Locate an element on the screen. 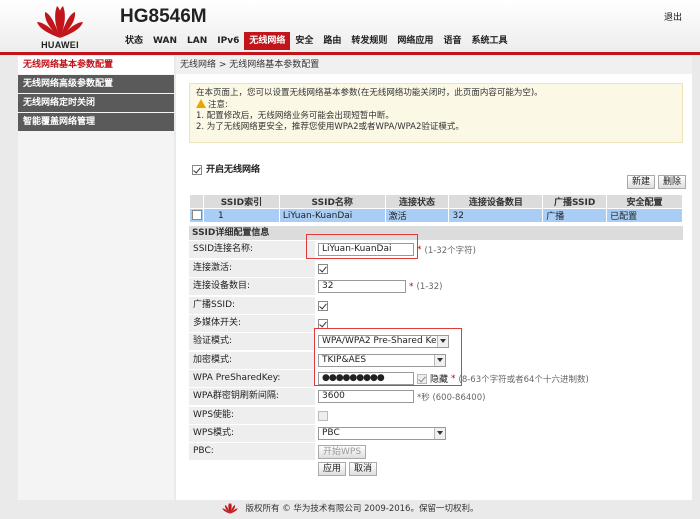 The image size is (700, 519). max-devices-input: 32 is located at coordinates (362, 286).